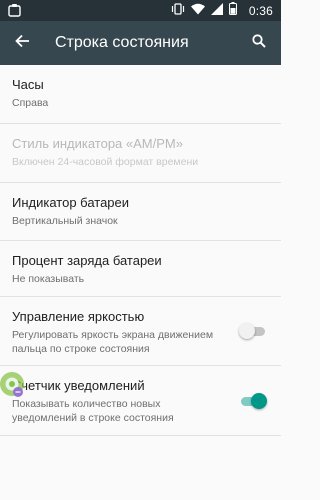 This screenshot has width=320, height=500. What do you see at coordinates (140, 212) in the screenshot?
I see `setting-battery-indicator: Индикатор батареи Вертикальный значок` at bounding box center [140, 212].